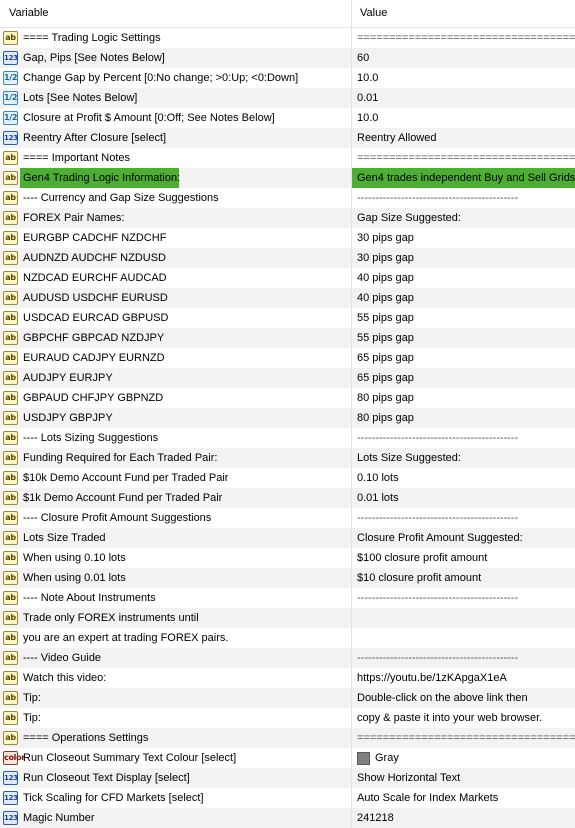 This screenshot has width=575, height=828. Describe the element at coordinates (176, 538) in the screenshot. I see `variable-cell: ab Lots Size Traded` at that location.